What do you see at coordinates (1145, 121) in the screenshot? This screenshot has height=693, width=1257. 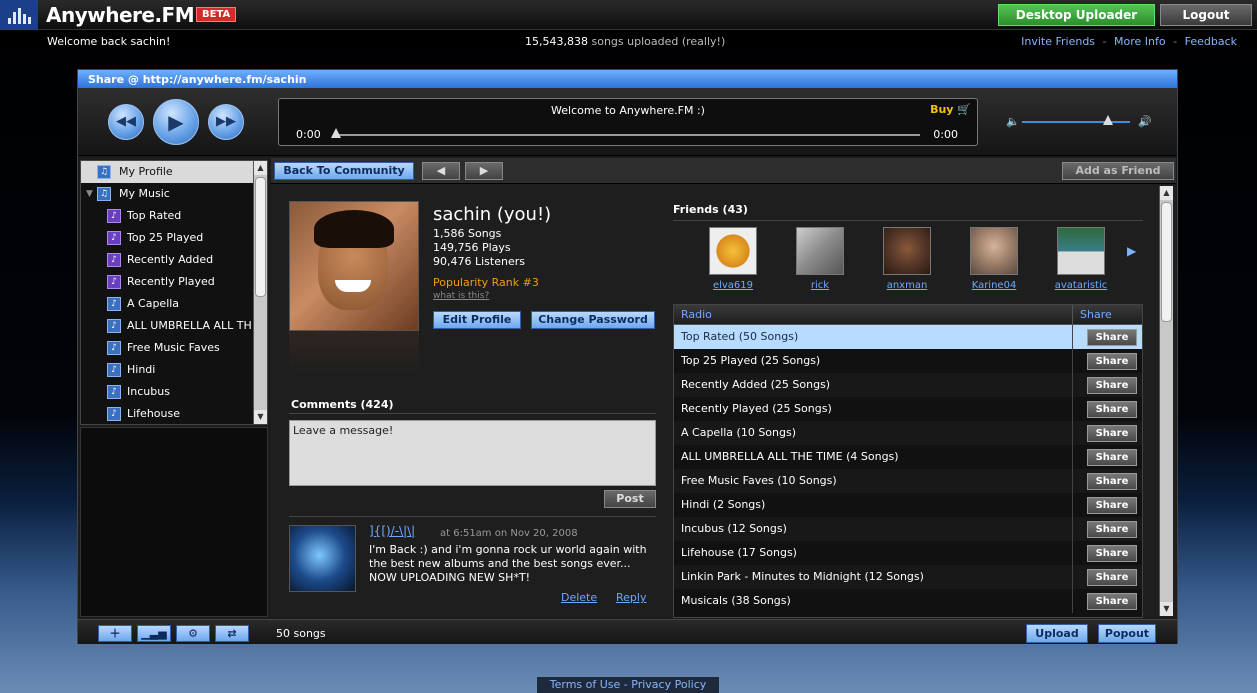 I see `volume-high-icon: 🔊` at bounding box center [1145, 121].